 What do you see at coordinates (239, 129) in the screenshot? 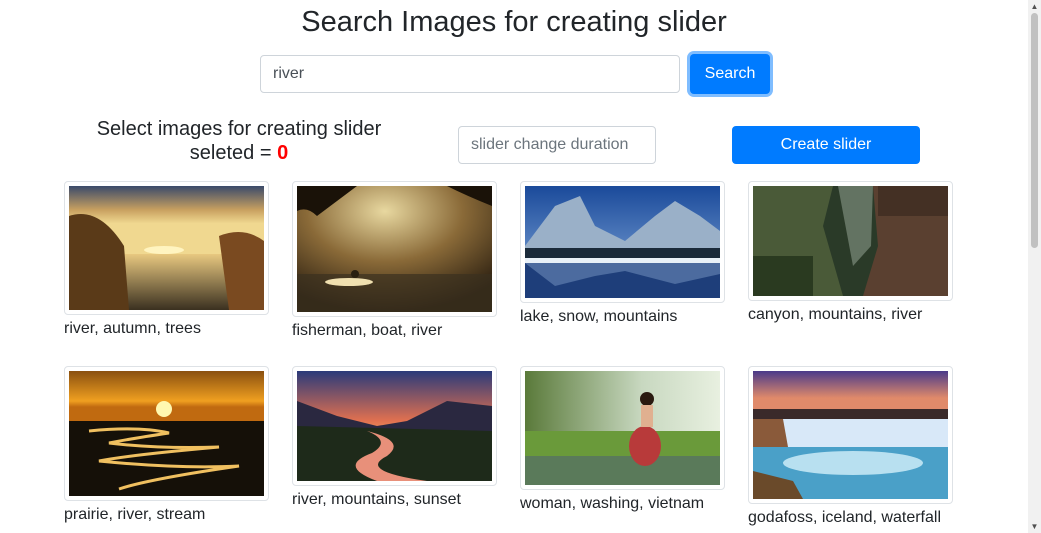
I see `selection-prompt: Select images for creating slider` at bounding box center [239, 129].